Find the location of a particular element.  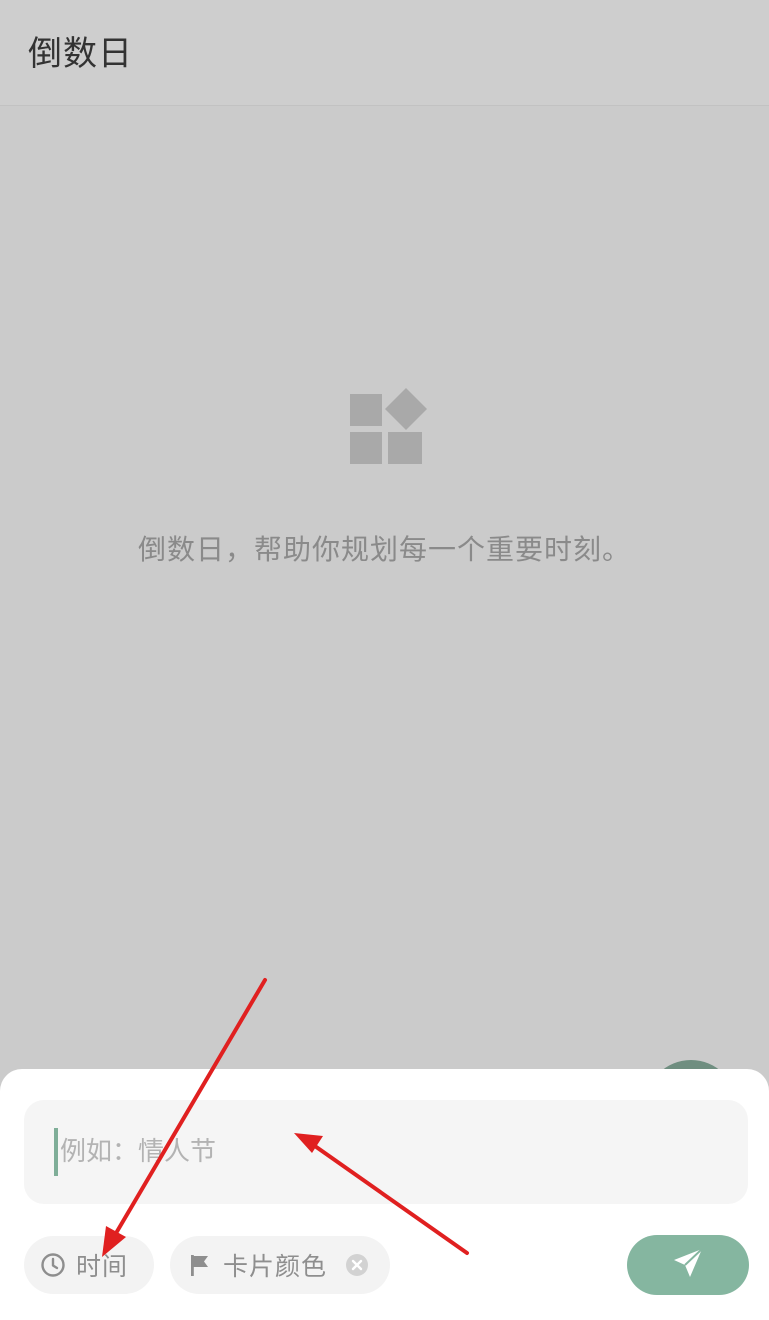

clock-icon is located at coordinates (53, 1265).